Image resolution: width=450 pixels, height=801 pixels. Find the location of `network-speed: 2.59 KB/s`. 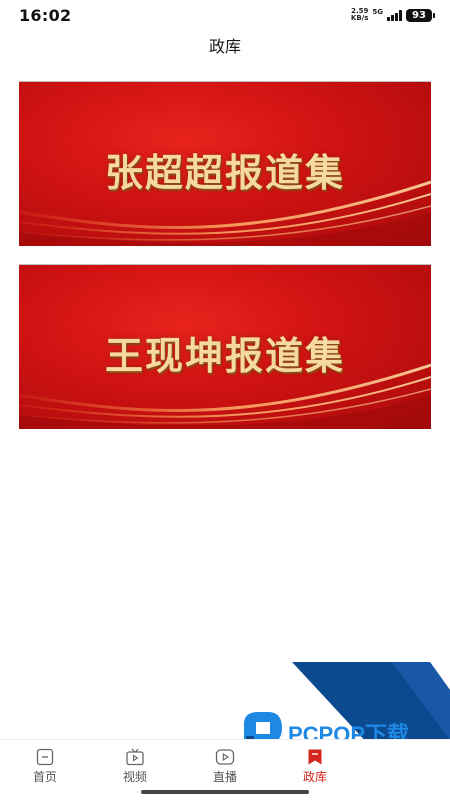

network-speed: 2.59 KB/s is located at coordinates (359, 15).